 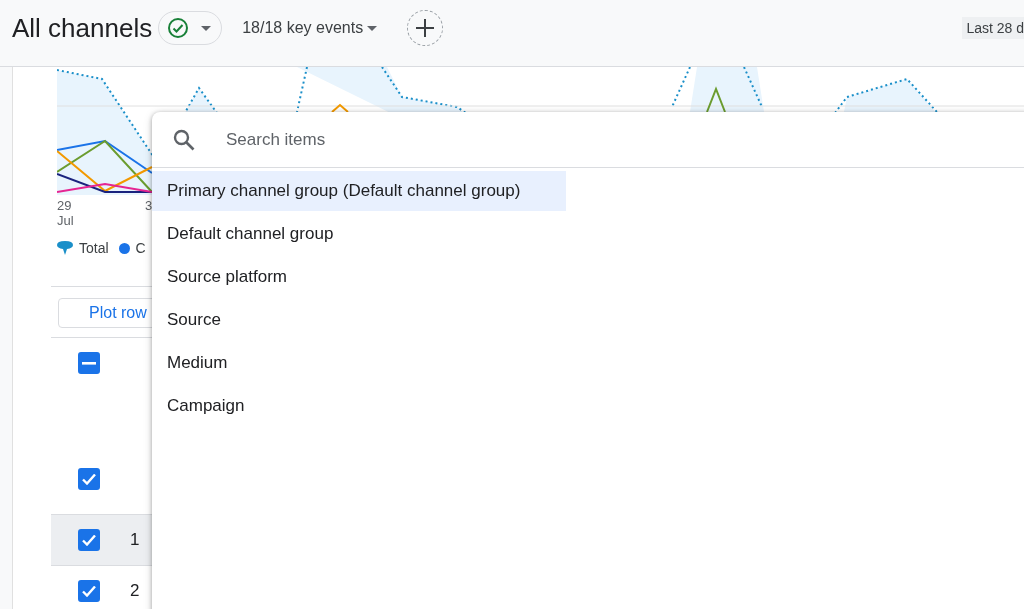 I want to click on legend-label: Total, so click(x=94, y=248).